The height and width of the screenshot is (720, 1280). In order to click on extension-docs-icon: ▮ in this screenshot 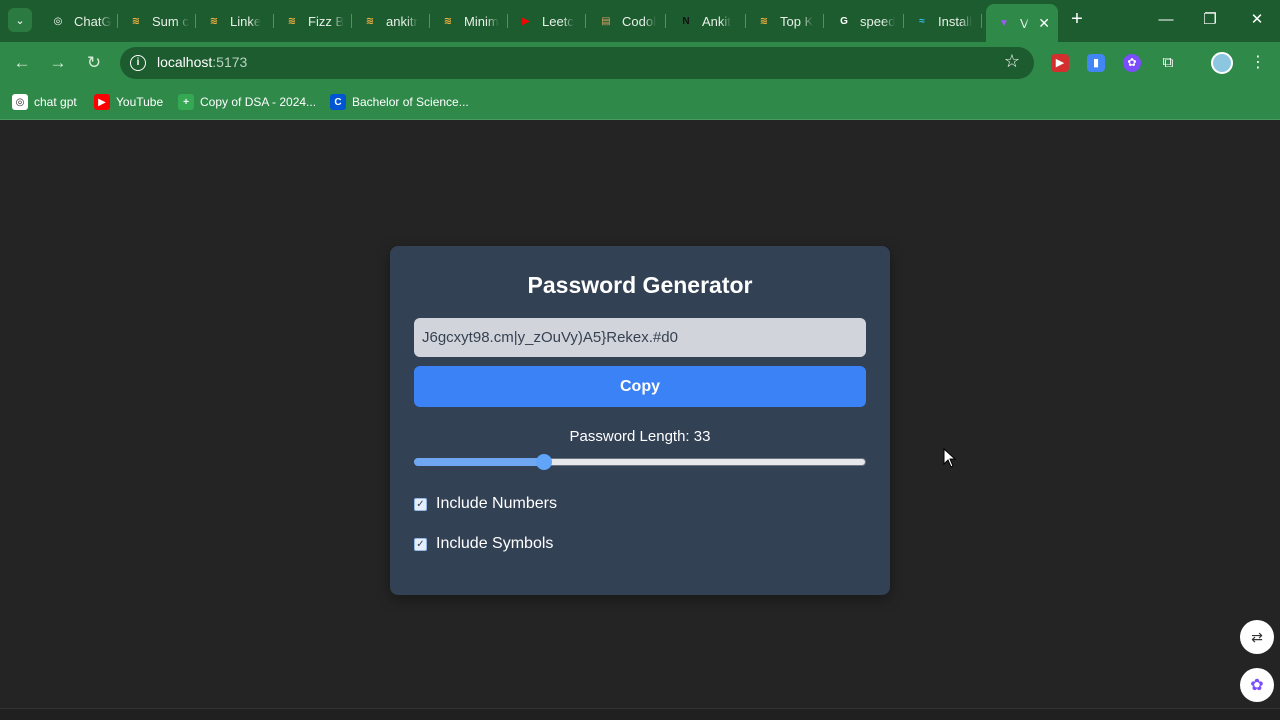, I will do `click(1096, 63)`.